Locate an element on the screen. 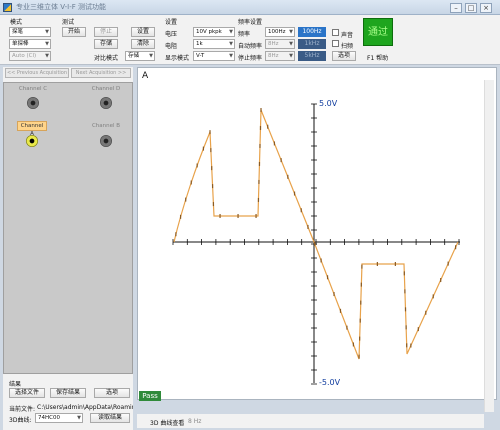 The image size is (500, 430). pen-select: 探笔 ▼ is located at coordinates (30, 32).